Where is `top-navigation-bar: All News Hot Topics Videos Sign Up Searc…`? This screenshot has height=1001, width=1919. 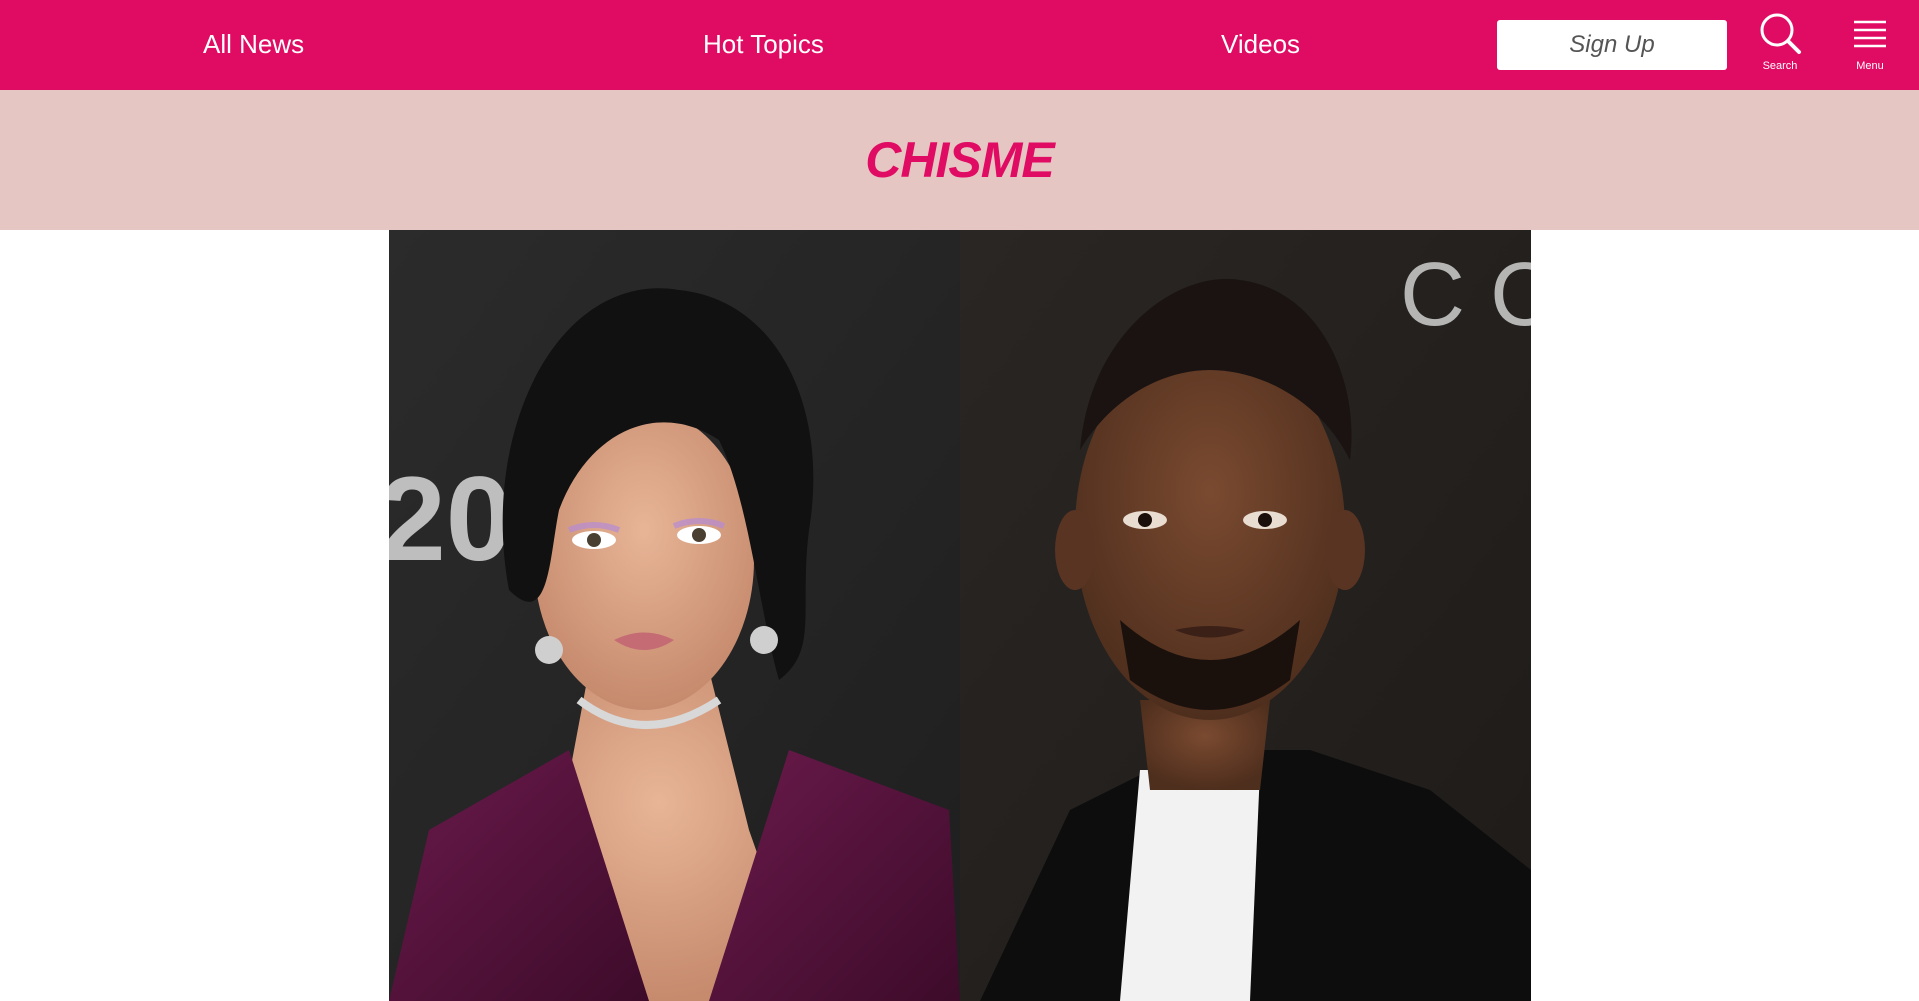
top-navigation-bar: All News Hot Topics Videos Sign Up Searc… is located at coordinates (959, 45).